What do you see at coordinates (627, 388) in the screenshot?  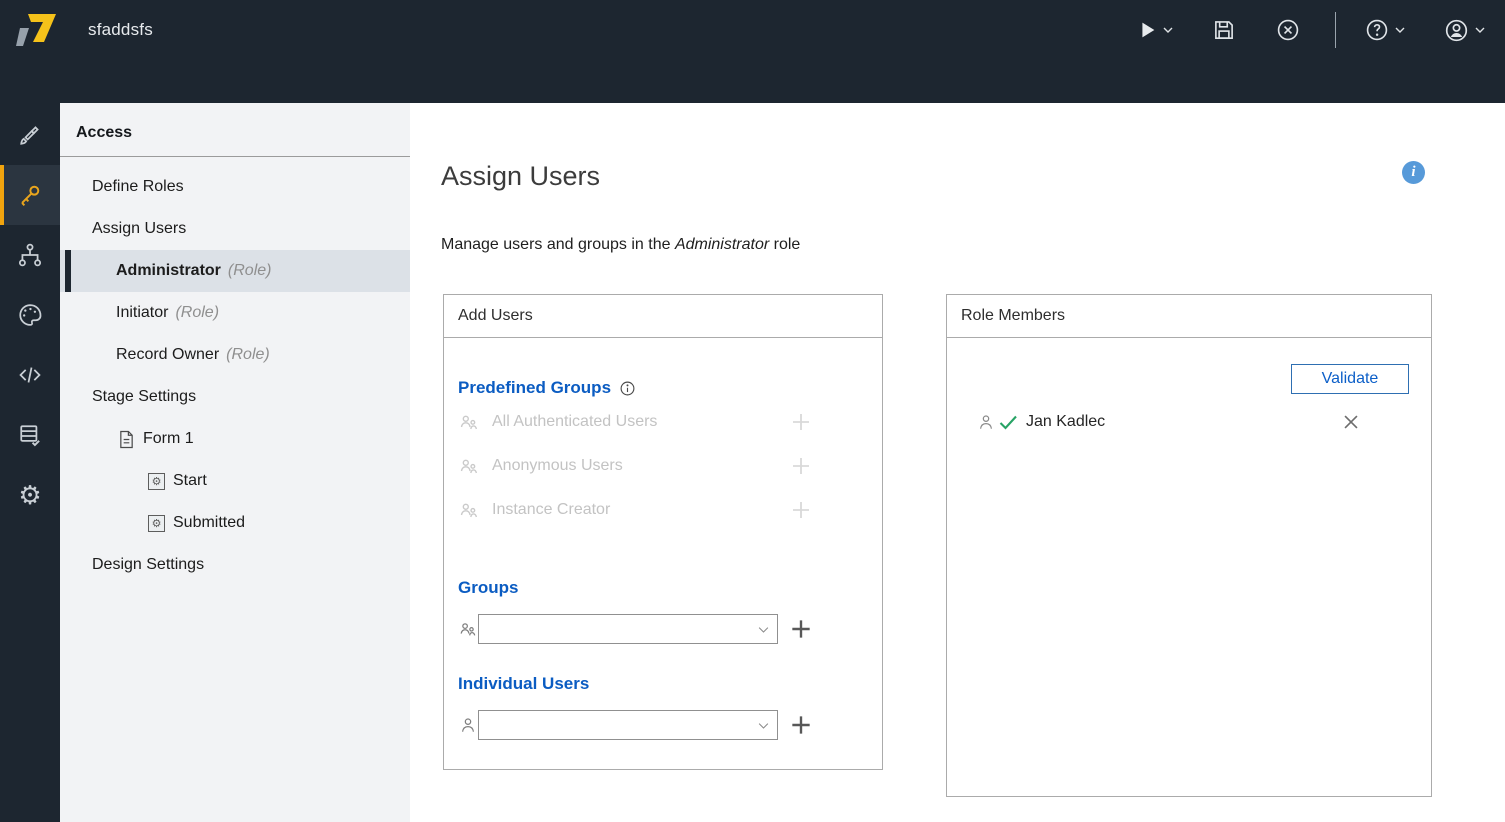 I see `info-outline-icon` at bounding box center [627, 388].